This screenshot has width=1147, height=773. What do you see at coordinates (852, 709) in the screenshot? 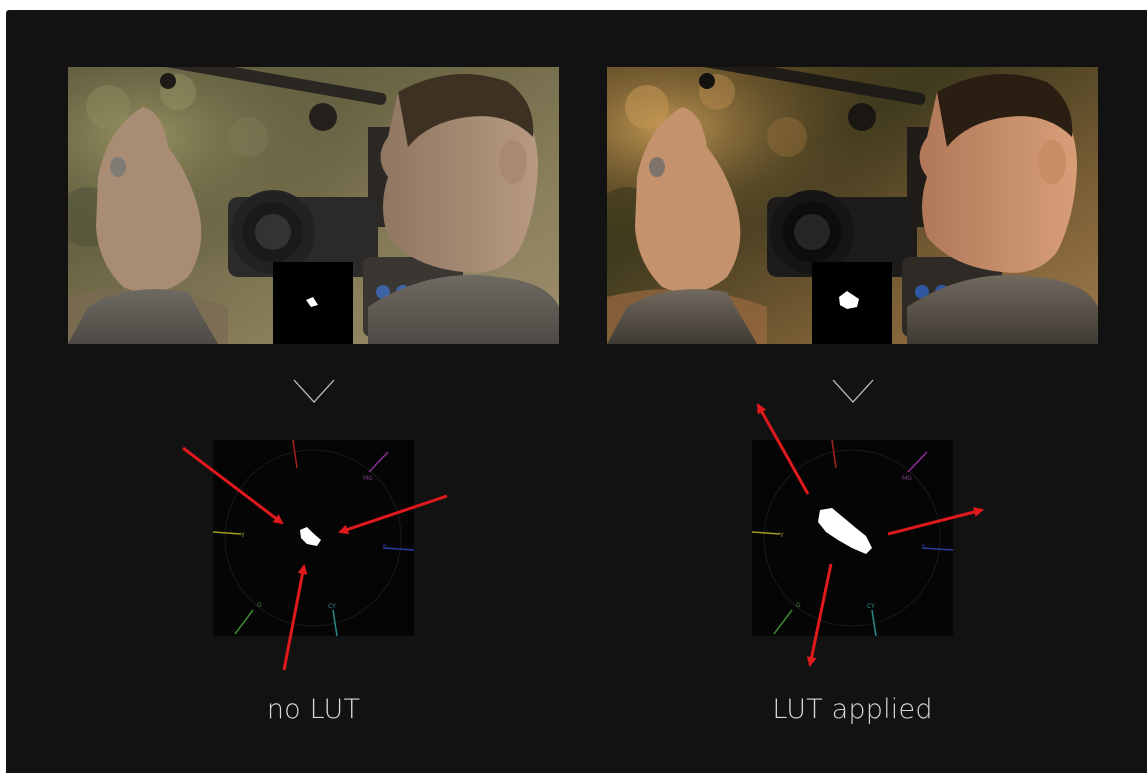
I see `caption-lut-applied: LUT applied` at bounding box center [852, 709].